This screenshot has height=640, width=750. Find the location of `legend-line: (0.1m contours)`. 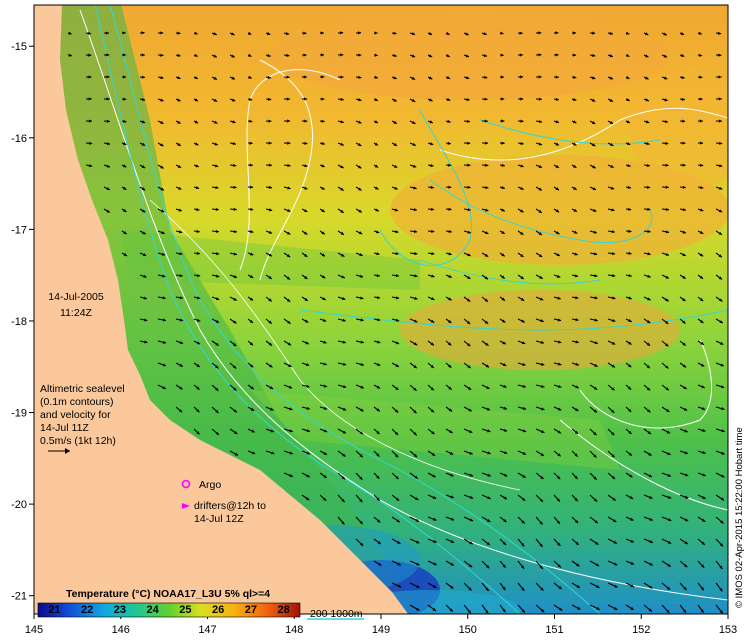

legend-line: (0.1m contours) is located at coordinates (77, 402).